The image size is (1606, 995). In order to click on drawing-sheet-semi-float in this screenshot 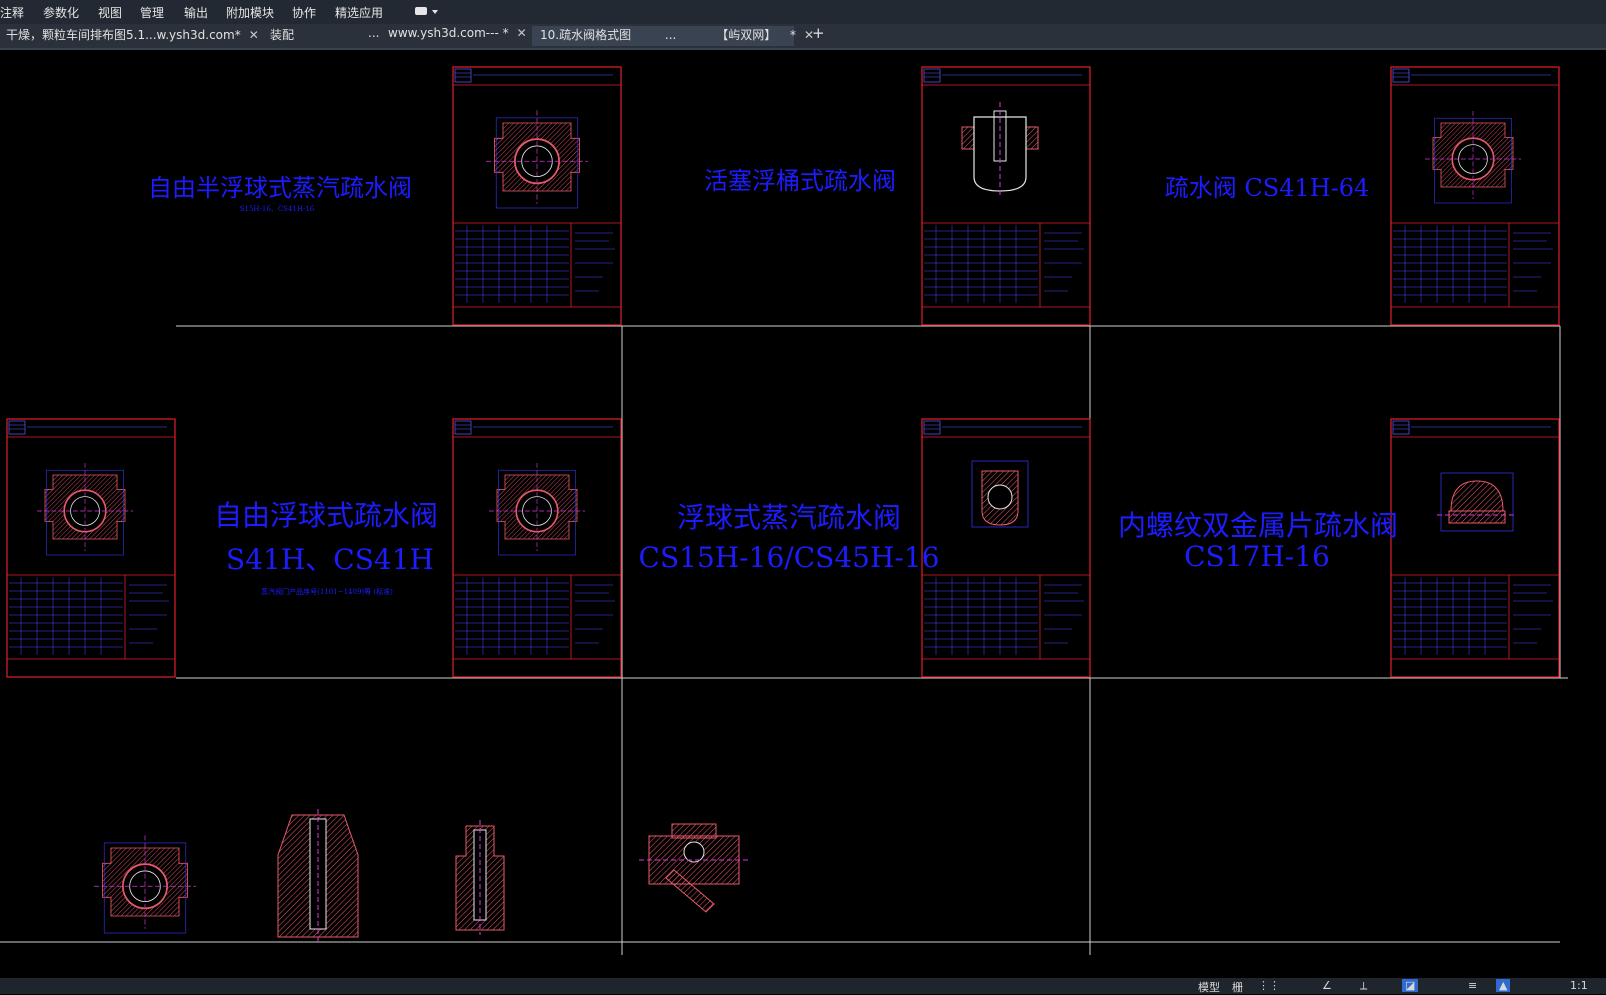, I will do `click(537, 196)`.